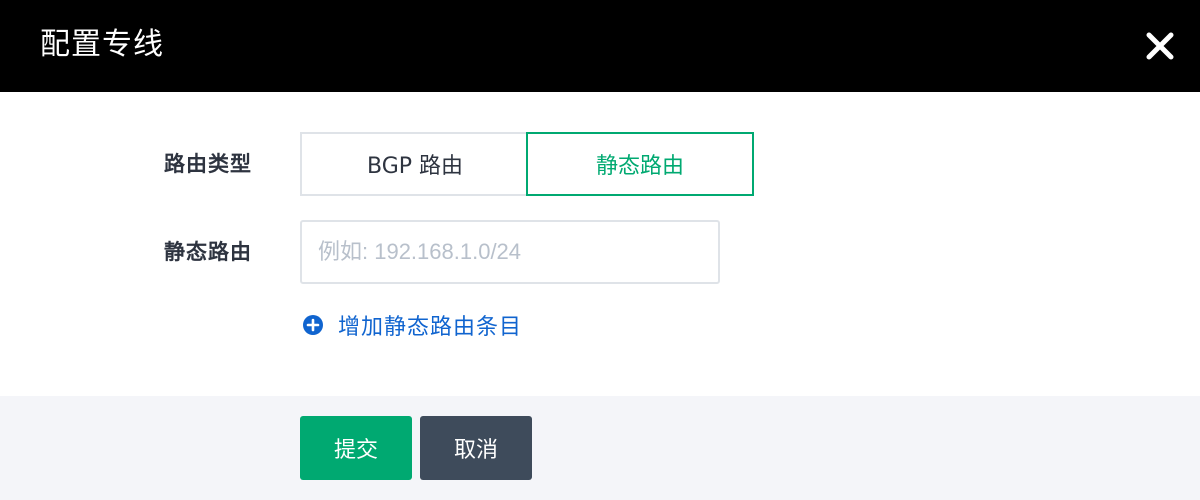 The width and height of the screenshot is (1200, 500). What do you see at coordinates (414, 164) in the screenshot?
I see `route-type-option-bgp: BGP 路由` at bounding box center [414, 164].